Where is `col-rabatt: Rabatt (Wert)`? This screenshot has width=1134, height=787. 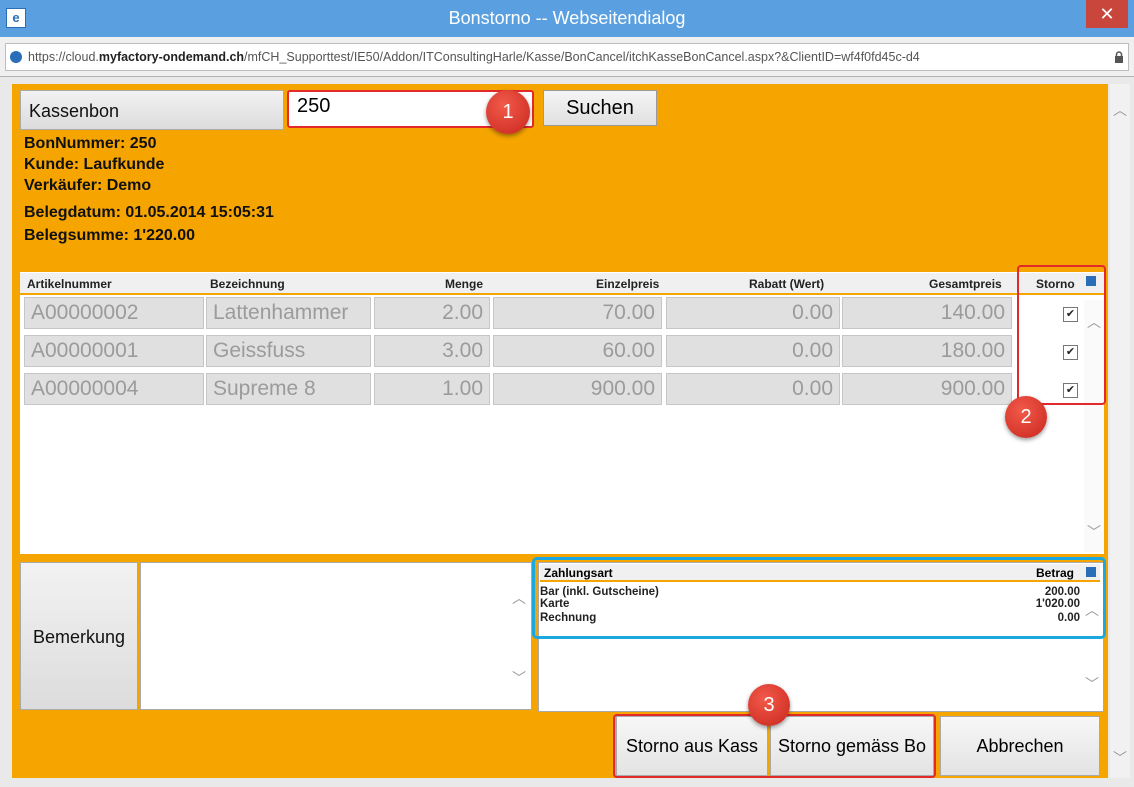 col-rabatt: Rabatt (Wert) is located at coordinates (786, 284).